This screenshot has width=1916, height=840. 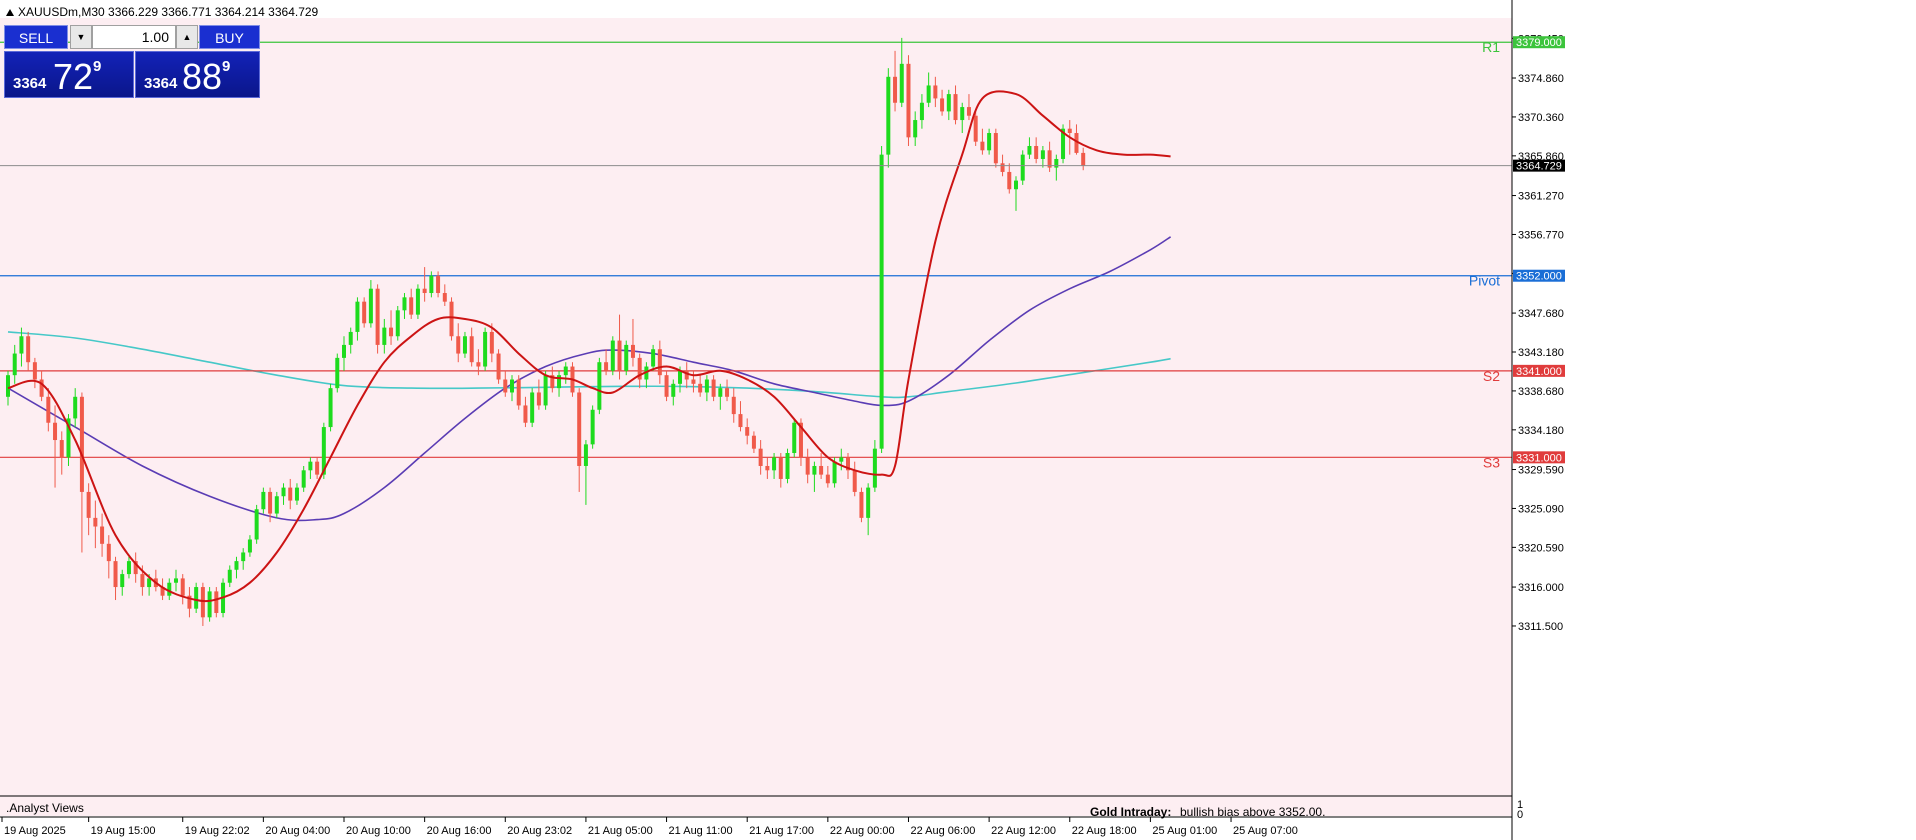 What do you see at coordinates (1491, 462) in the screenshot?
I see `level-label-s3: S3` at bounding box center [1491, 462].